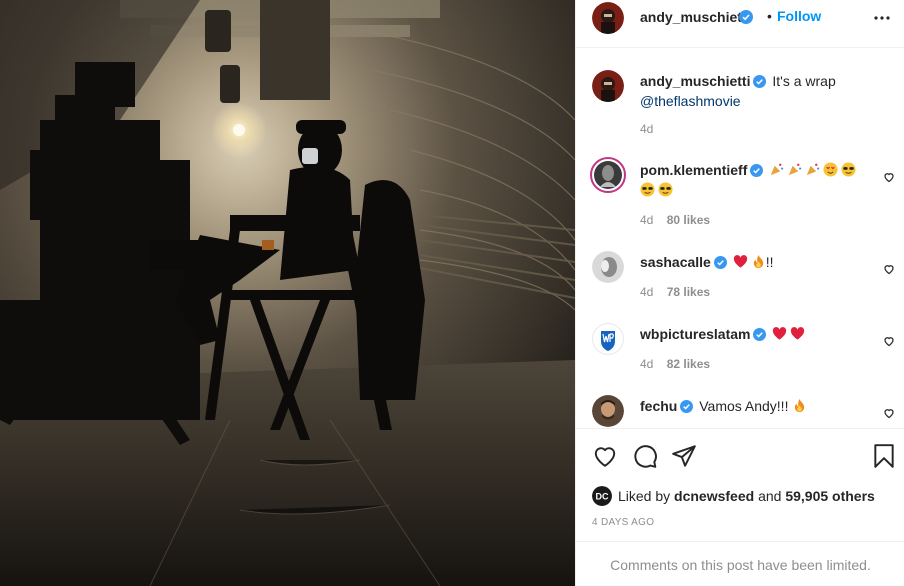  What do you see at coordinates (623, 522) in the screenshot?
I see `post-date: 4 DAYS AGO` at bounding box center [623, 522].